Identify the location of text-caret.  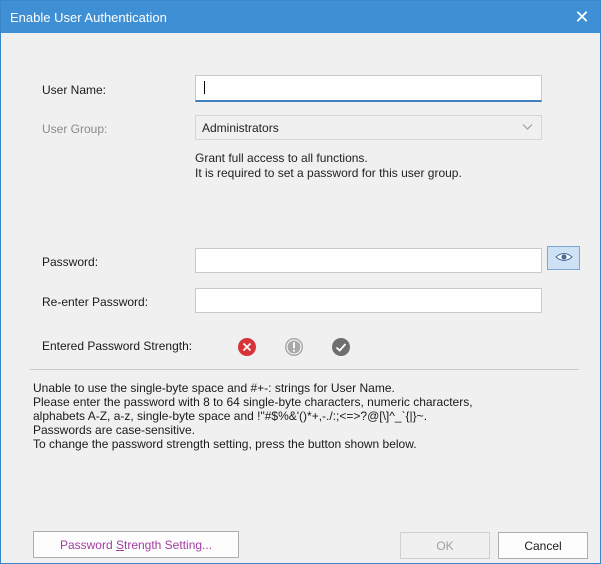
(204, 87).